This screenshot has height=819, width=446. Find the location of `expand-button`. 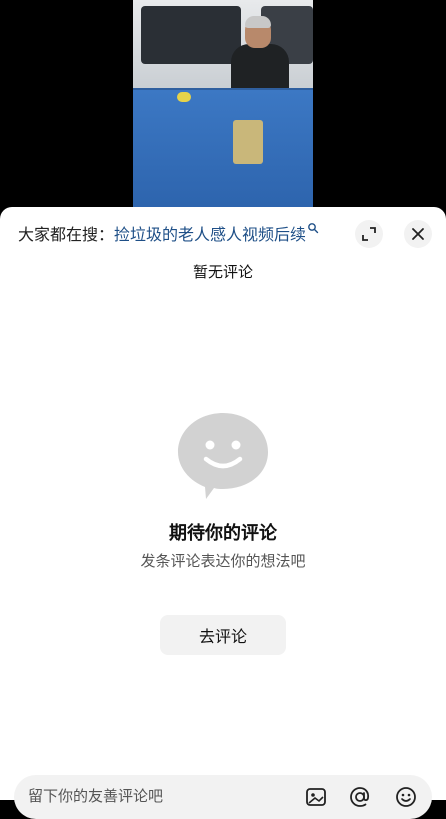

expand-button is located at coordinates (369, 234).